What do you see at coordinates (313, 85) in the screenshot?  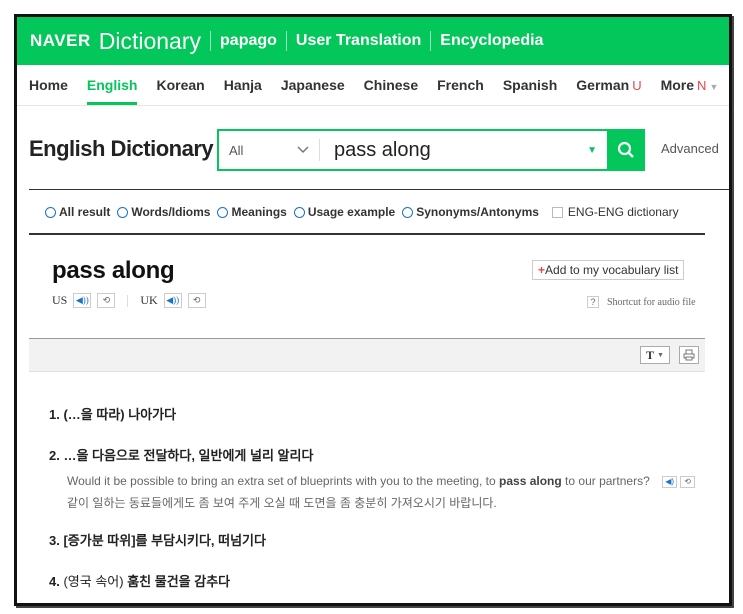 I see `tab-japanese: Japanese` at bounding box center [313, 85].